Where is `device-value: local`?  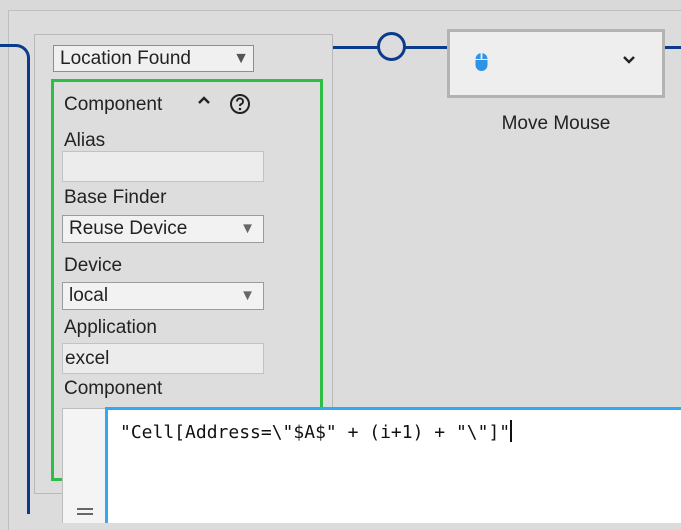
device-value: local is located at coordinates (89, 295).